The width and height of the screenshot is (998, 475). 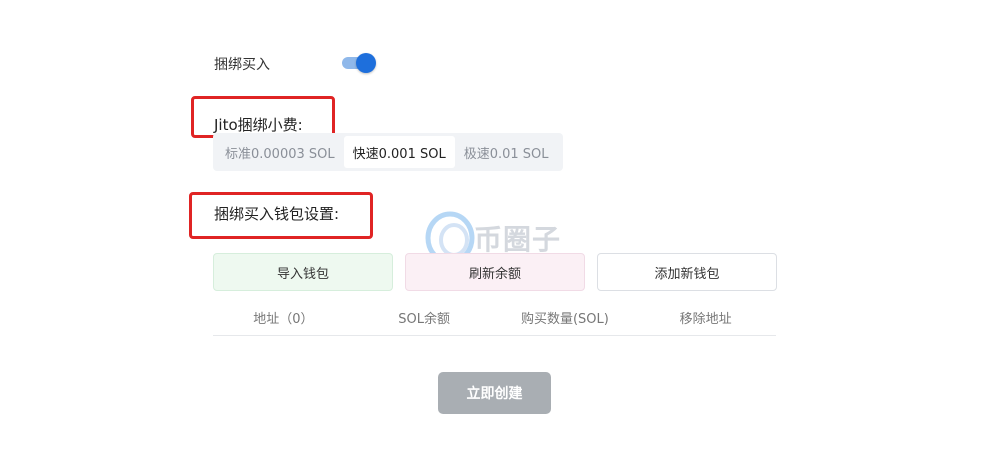 I want to click on wallet-actions: 导入钱包 刷新余额 添加新钱包, so click(x=495, y=272).